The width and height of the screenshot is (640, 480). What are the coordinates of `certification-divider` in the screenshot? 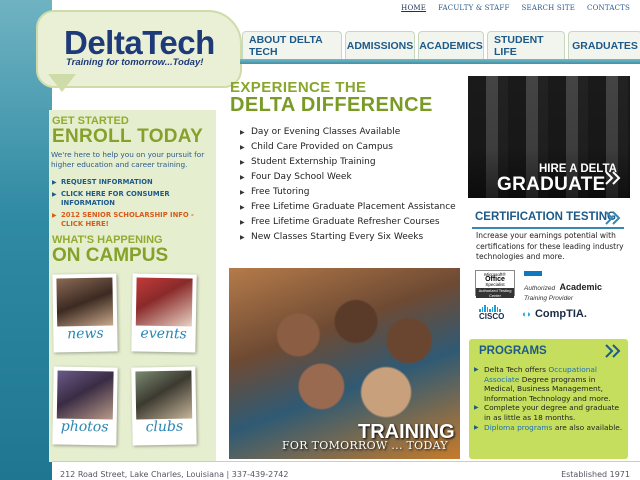 It's located at (548, 228).